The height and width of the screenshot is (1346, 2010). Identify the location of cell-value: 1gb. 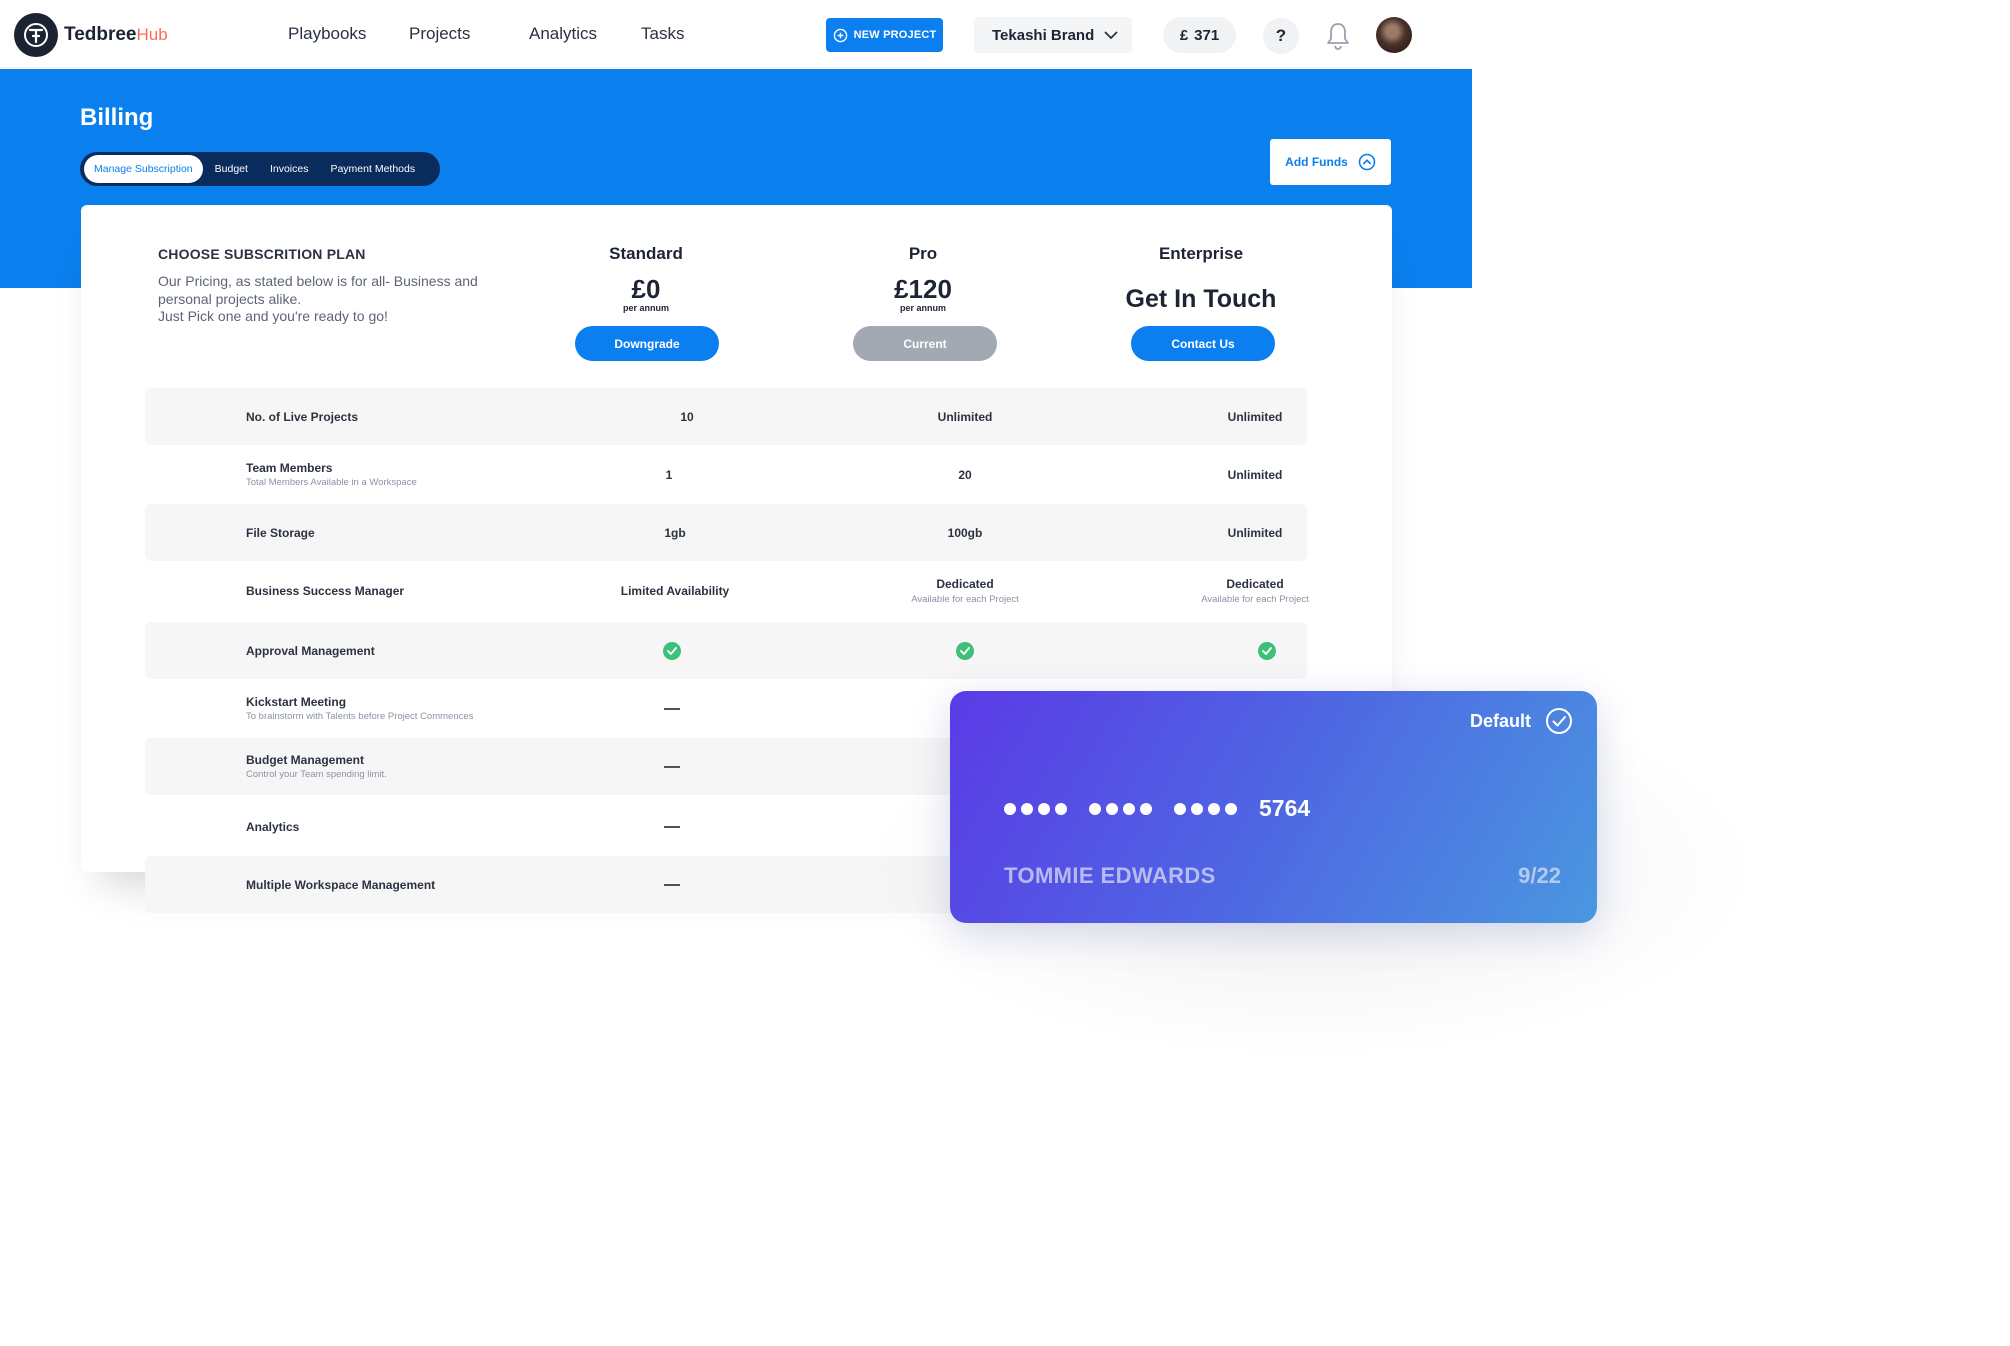
(675, 532).